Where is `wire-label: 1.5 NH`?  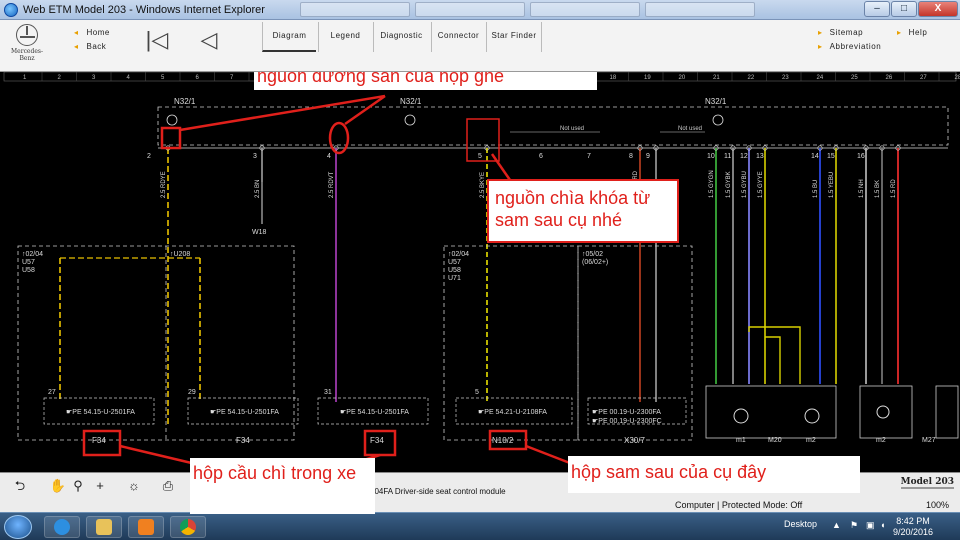
wire-label: 1.5 NH is located at coordinates (862, 188).